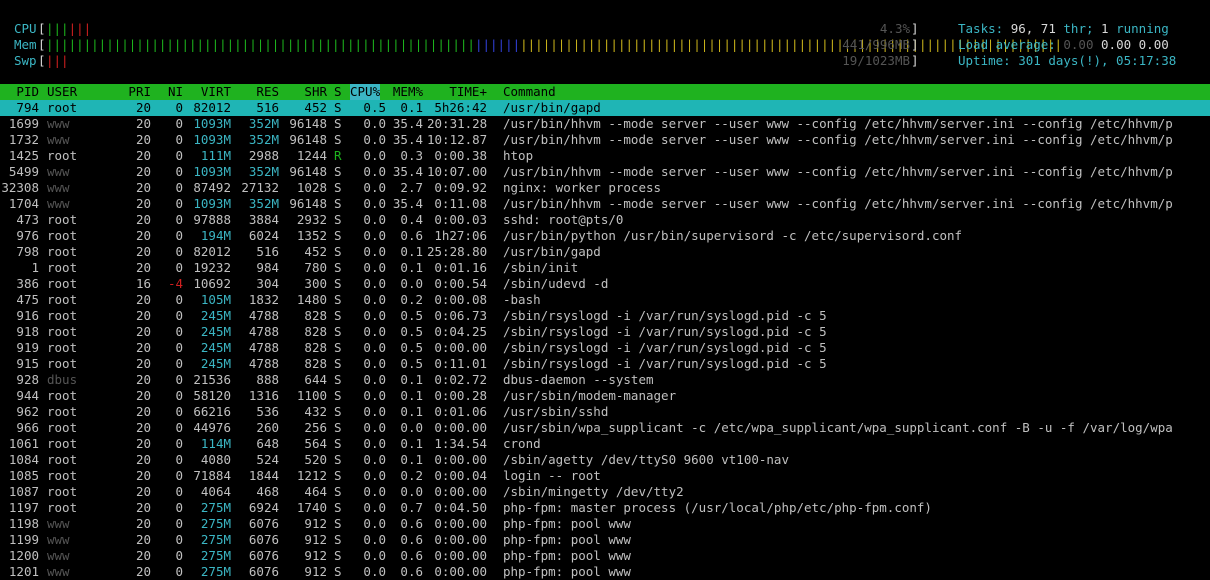  Describe the element at coordinates (25, 28) in the screenshot. I see `cpu-meter-label: CPU` at that location.